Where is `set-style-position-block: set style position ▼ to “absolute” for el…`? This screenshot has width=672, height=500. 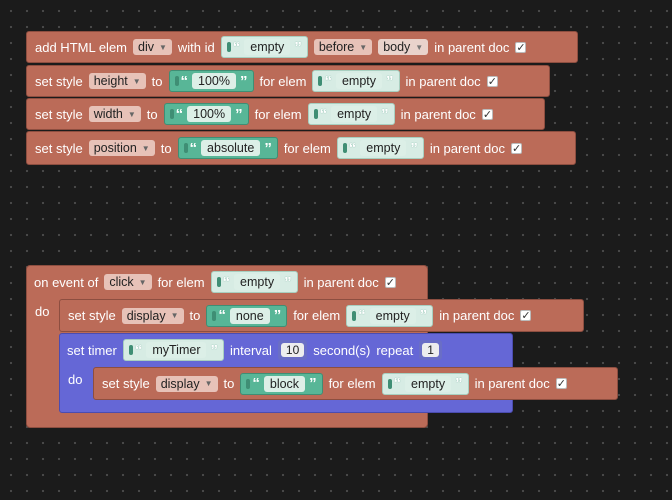
set-style-position-block: set style position ▼ to “absolute” for el… is located at coordinates (301, 148).